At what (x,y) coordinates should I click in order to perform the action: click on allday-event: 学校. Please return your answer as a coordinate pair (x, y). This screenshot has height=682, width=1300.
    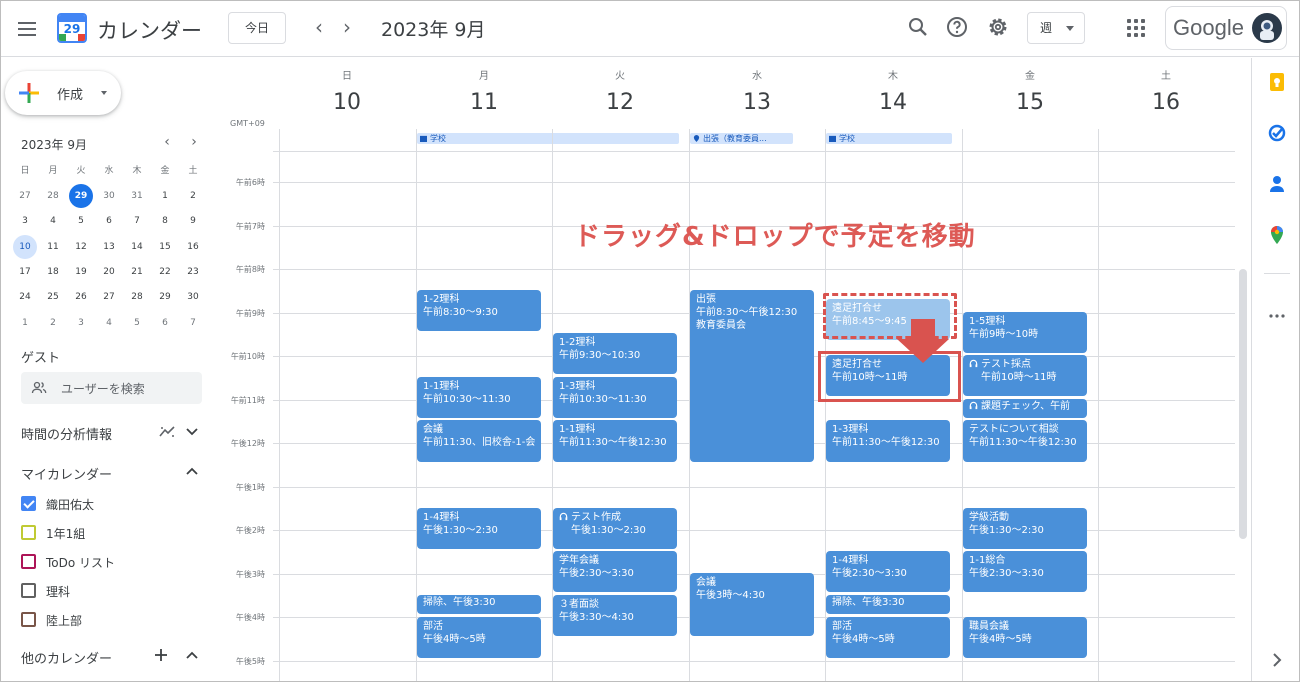
    Looking at the image, I should click on (889, 138).